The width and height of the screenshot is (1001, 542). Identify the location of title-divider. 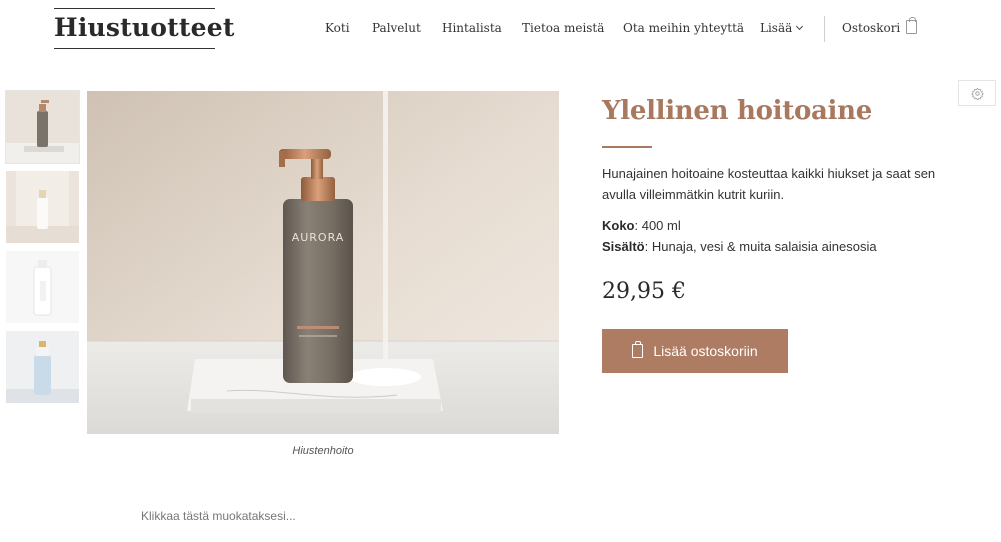
(627, 147).